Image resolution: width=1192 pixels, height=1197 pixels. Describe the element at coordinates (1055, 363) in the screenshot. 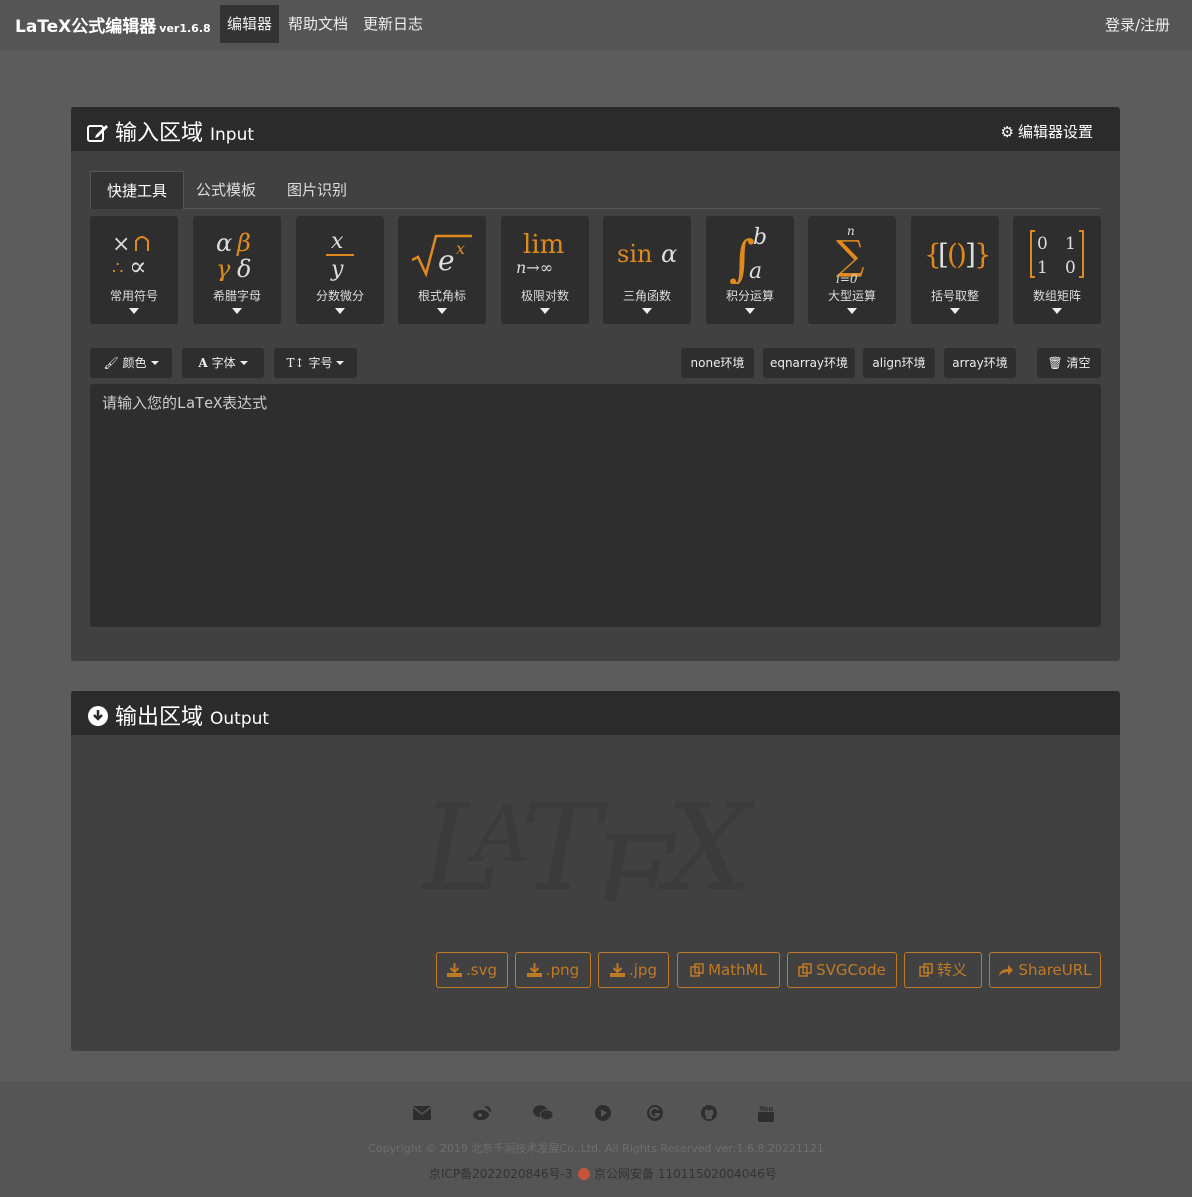

I see `trash-icon: 🗑` at that location.